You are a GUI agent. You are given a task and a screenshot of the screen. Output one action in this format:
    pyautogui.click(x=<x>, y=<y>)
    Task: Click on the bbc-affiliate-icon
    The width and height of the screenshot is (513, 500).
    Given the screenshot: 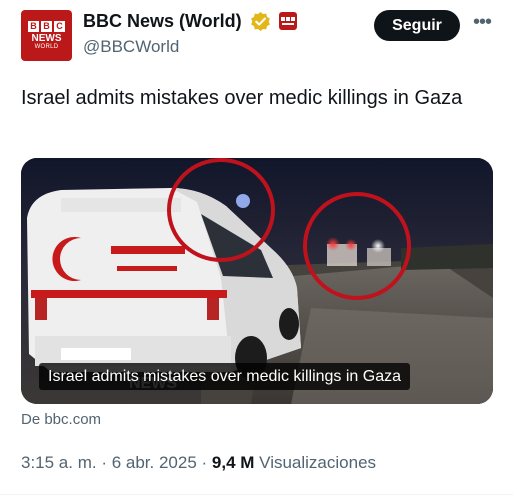 What is the action you would take?
    pyautogui.click(x=288, y=21)
    